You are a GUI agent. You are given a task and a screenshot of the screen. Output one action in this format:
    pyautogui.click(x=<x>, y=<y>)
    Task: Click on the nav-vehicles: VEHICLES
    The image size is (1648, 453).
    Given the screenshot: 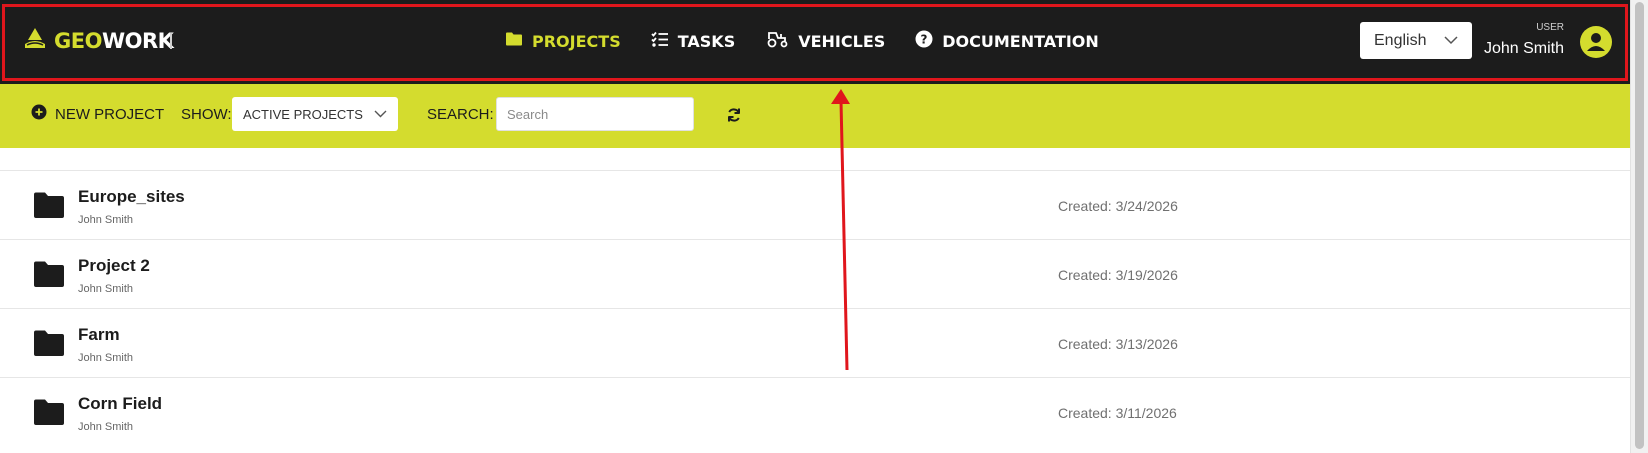 What is the action you would take?
    pyautogui.click(x=825, y=41)
    